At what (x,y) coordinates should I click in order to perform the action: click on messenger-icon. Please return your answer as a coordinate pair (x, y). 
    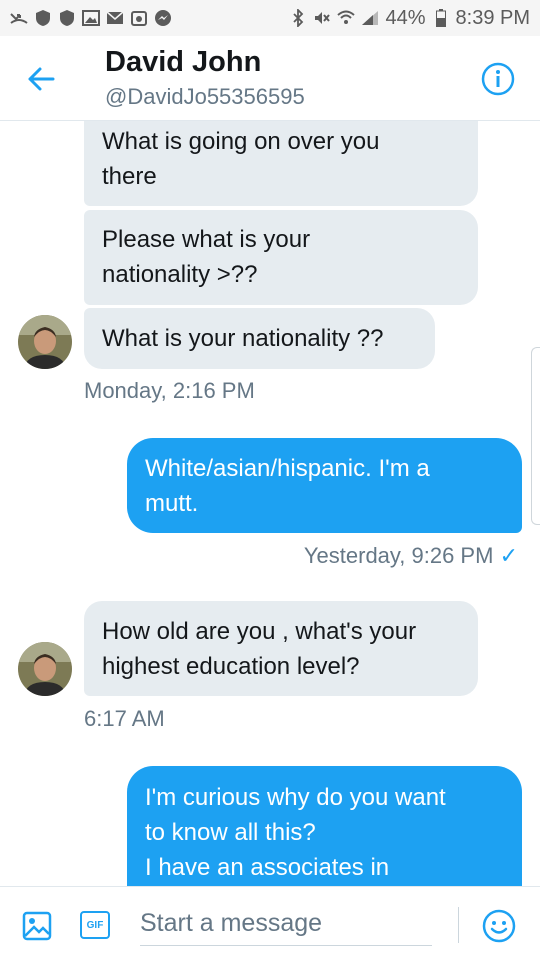
    Looking at the image, I should click on (163, 18).